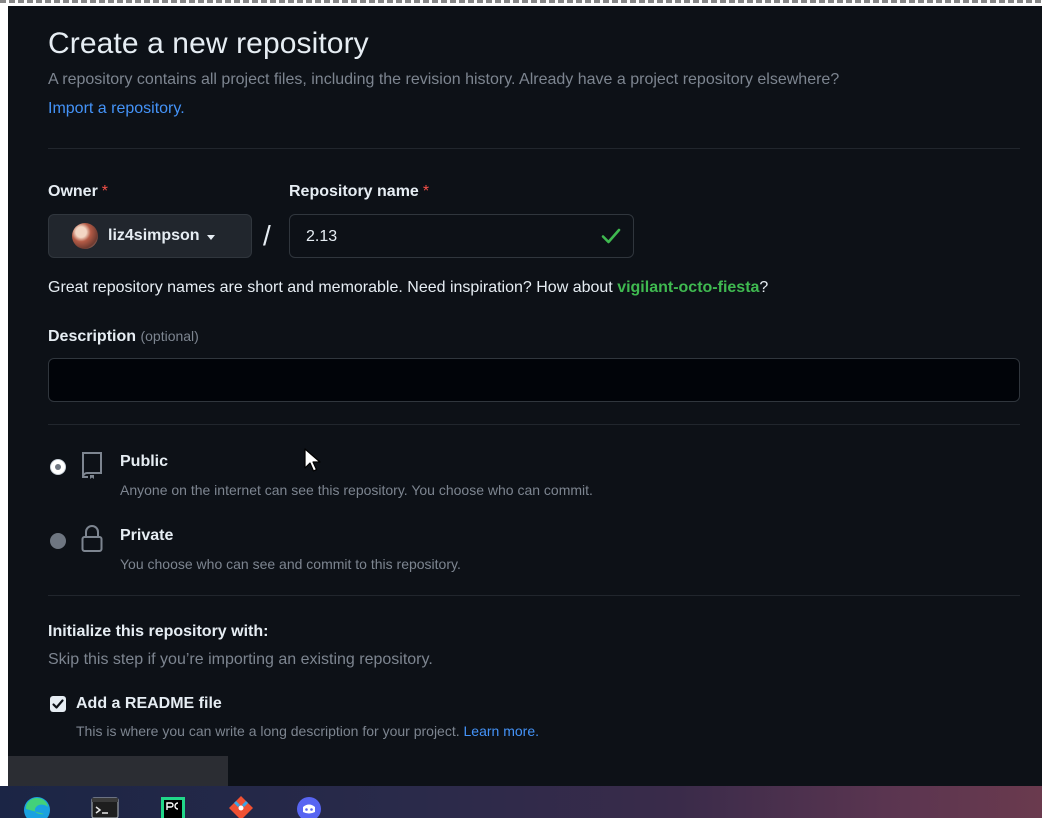  I want to click on check-icon, so click(611, 236).